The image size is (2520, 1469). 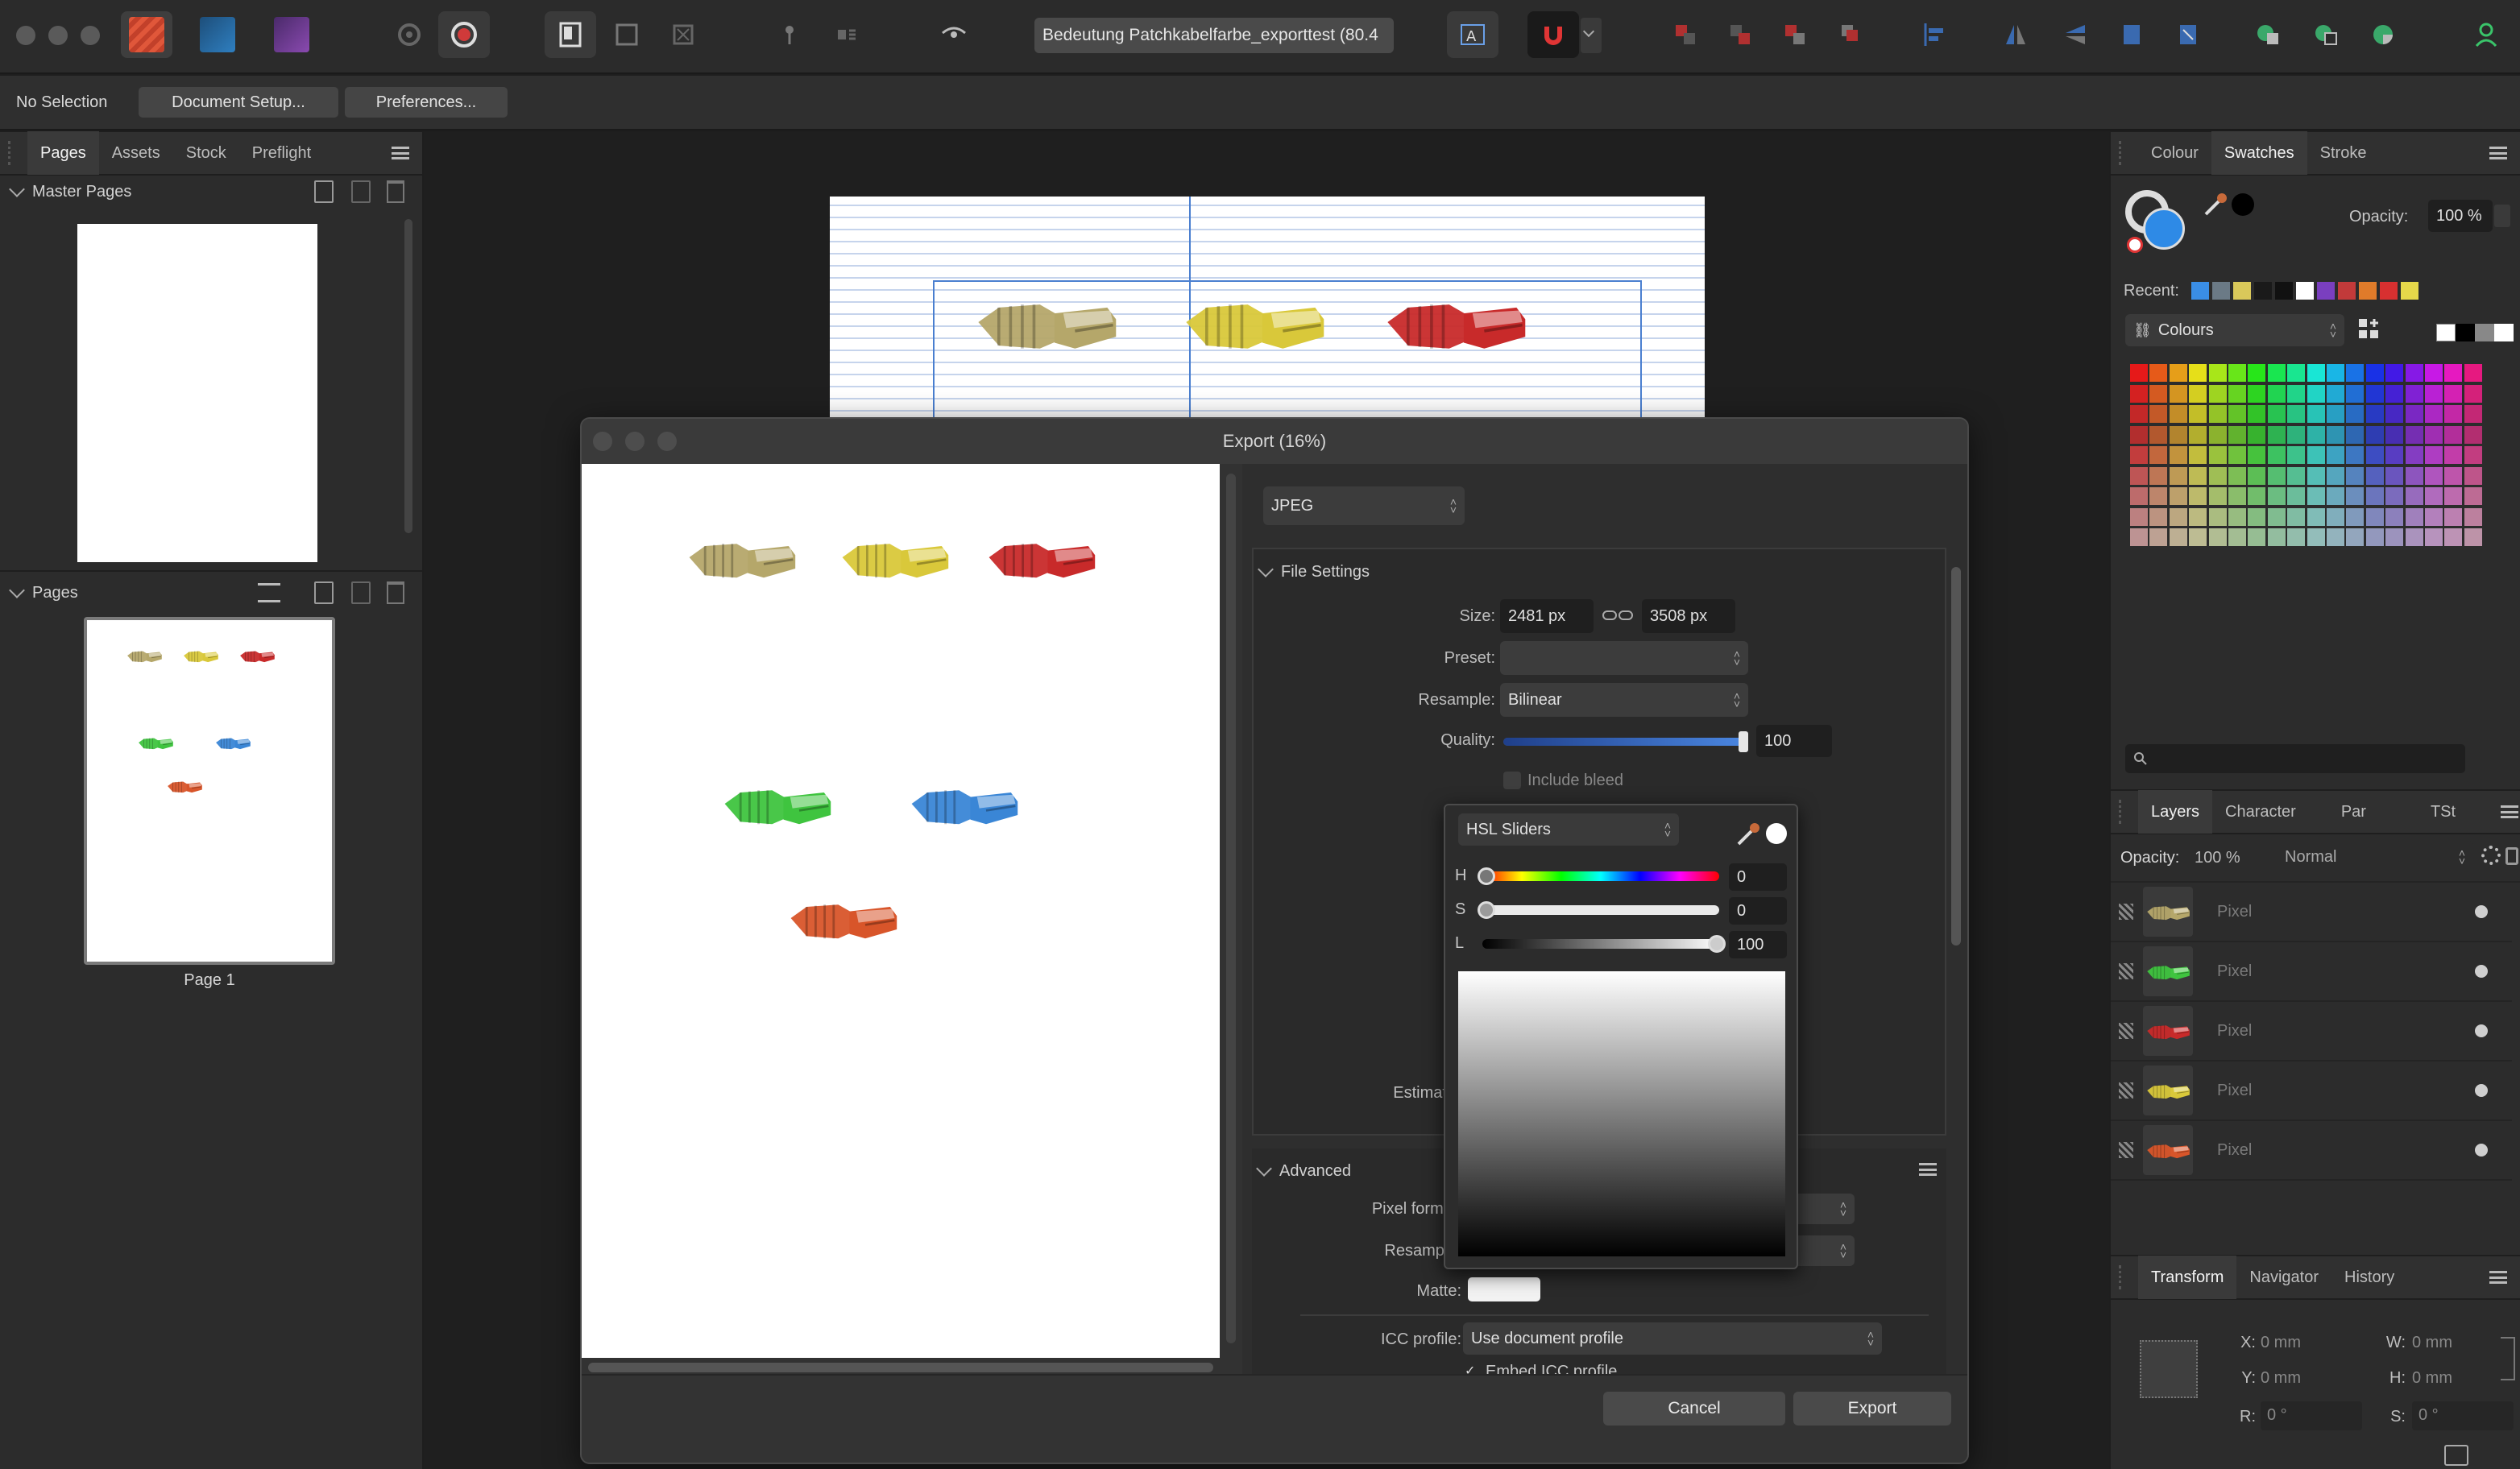 What do you see at coordinates (2432, 1343) in the screenshot?
I see `w-field: 0 mm` at bounding box center [2432, 1343].